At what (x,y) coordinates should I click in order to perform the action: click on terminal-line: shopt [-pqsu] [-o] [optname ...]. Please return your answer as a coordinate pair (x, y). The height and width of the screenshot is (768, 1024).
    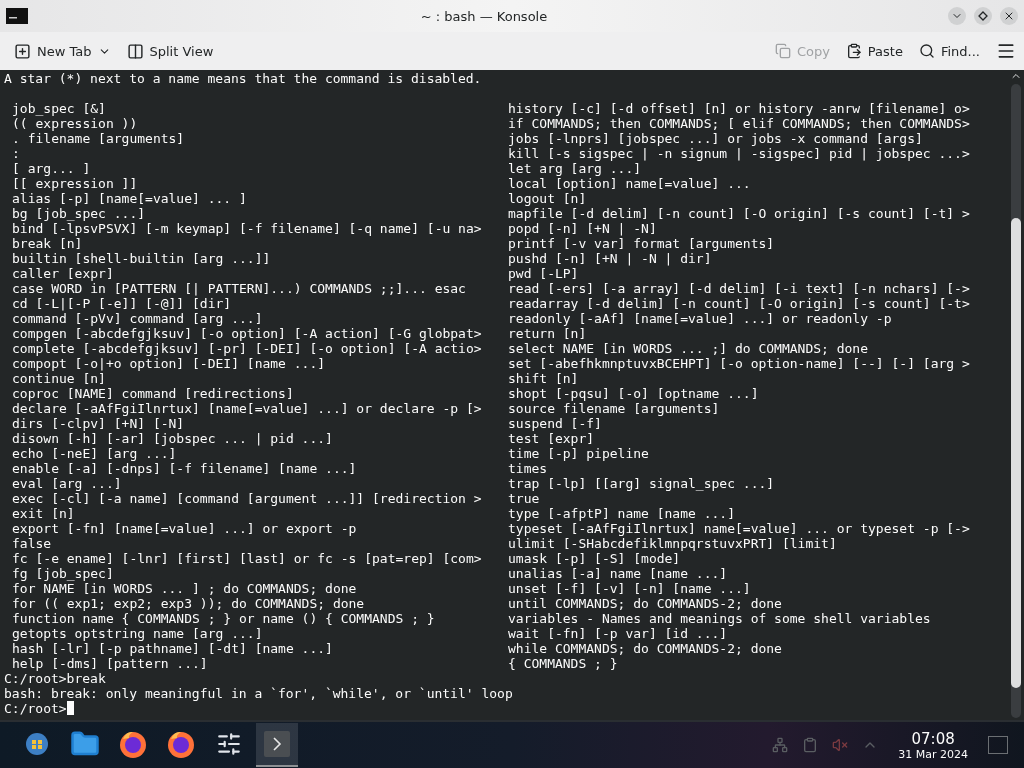
    Looking at the image, I should click on (634, 393).